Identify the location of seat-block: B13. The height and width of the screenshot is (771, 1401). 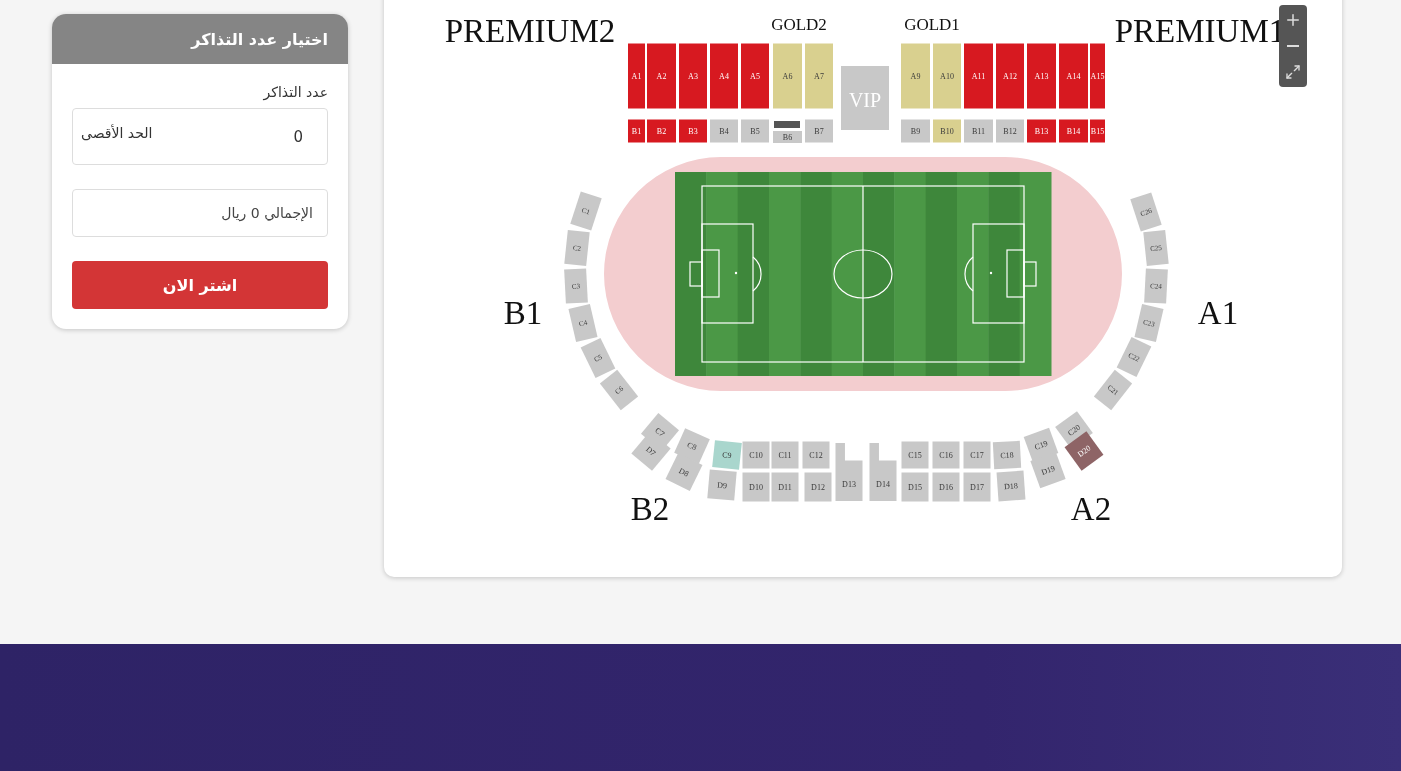
(1041, 131).